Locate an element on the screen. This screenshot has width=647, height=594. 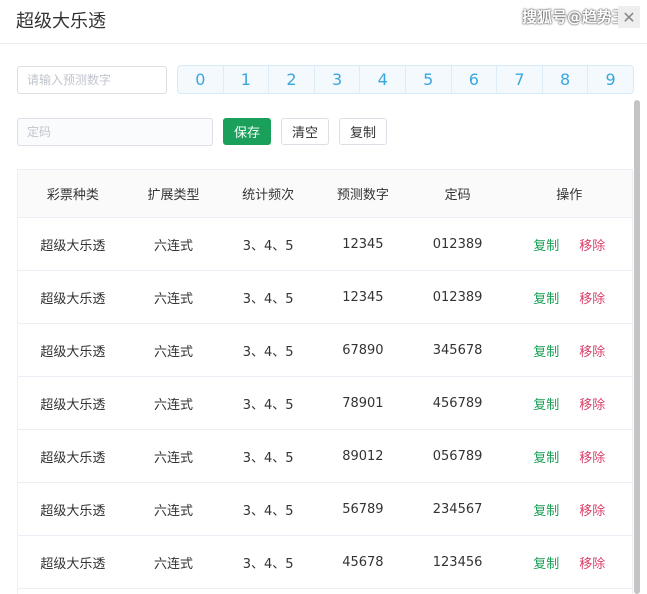
cell-code: 345678 is located at coordinates (457, 350).